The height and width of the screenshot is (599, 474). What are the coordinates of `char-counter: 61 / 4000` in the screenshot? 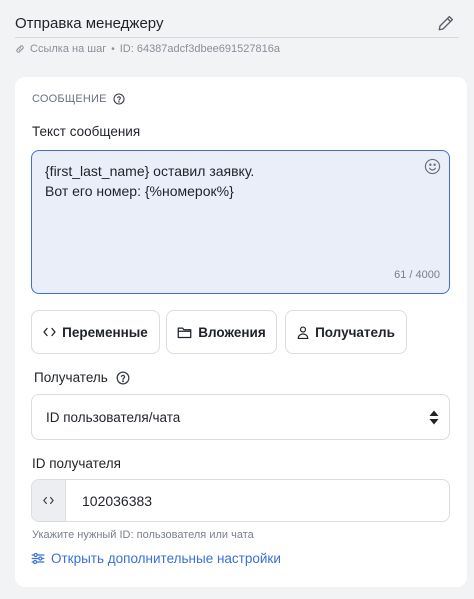 It's located at (417, 275).